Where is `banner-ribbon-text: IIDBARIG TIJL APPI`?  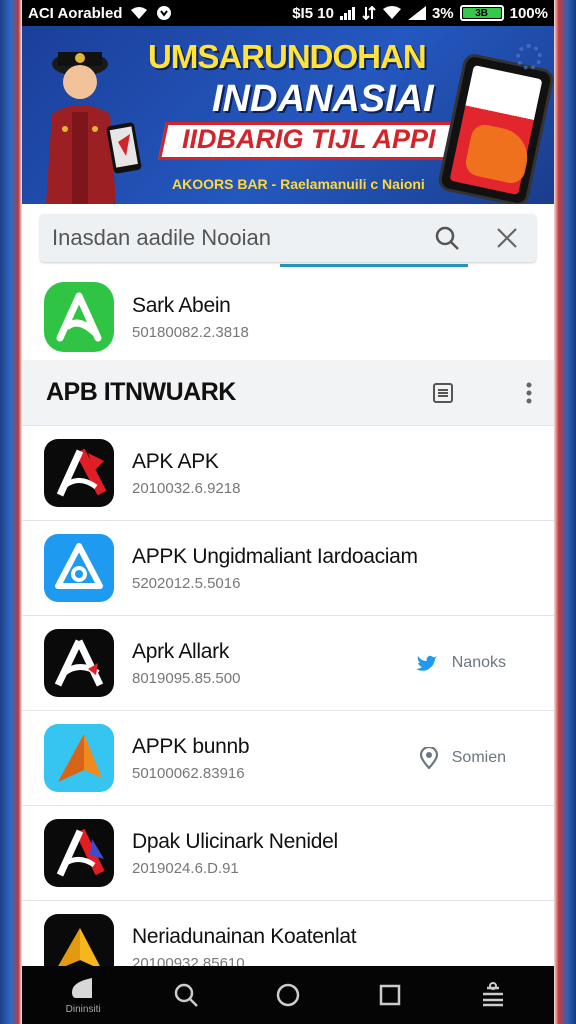
banner-ribbon-text: IIDBARIG TIJL APPI is located at coordinates (309, 139).